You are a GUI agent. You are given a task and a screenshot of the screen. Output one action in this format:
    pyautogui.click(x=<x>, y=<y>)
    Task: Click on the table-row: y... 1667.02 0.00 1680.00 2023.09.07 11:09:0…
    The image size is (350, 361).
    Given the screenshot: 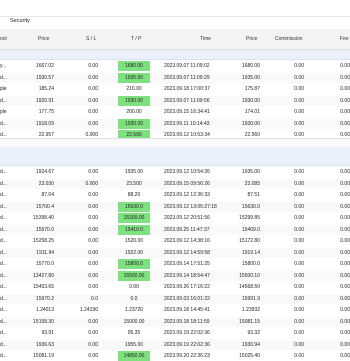 What is the action you would take?
    pyautogui.click(x=175, y=66)
    